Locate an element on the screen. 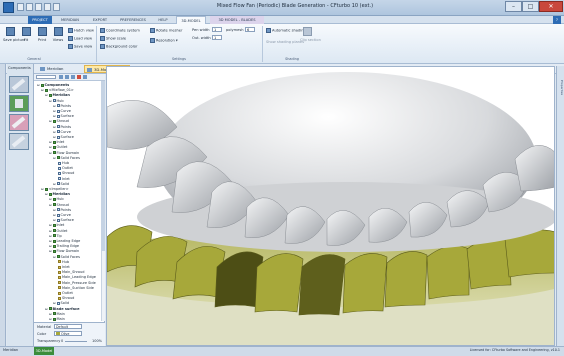  collapse-icon is located at coordinates (67, 77).